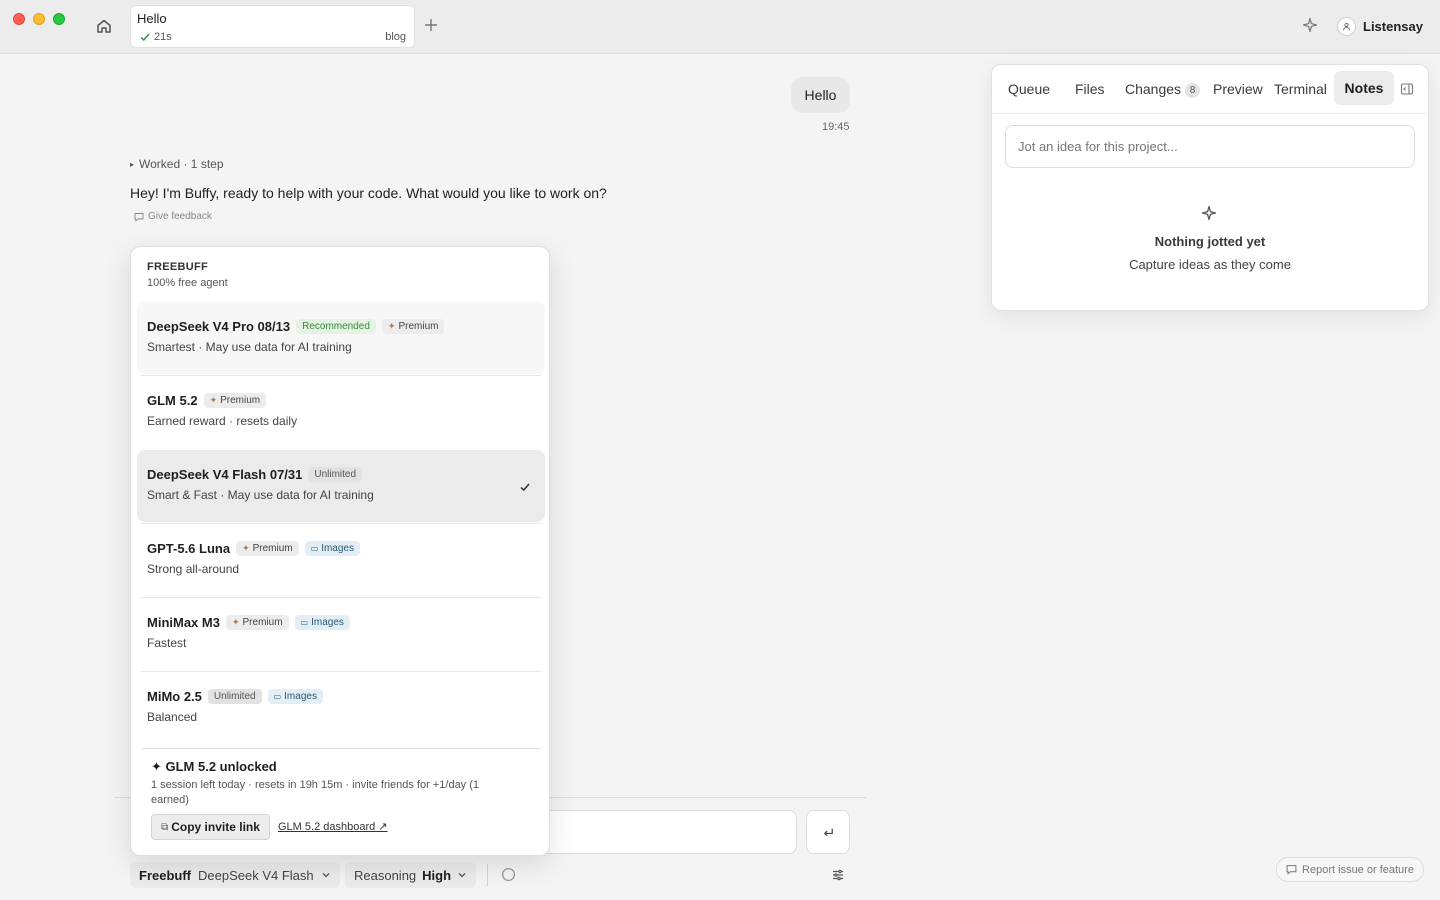 This screenshot has height=900, width=1440. What do you see at coordinates (385, 875) in the screenshot?
I see `reasoning-label: Reasoning` at bounding box center [385, 875].